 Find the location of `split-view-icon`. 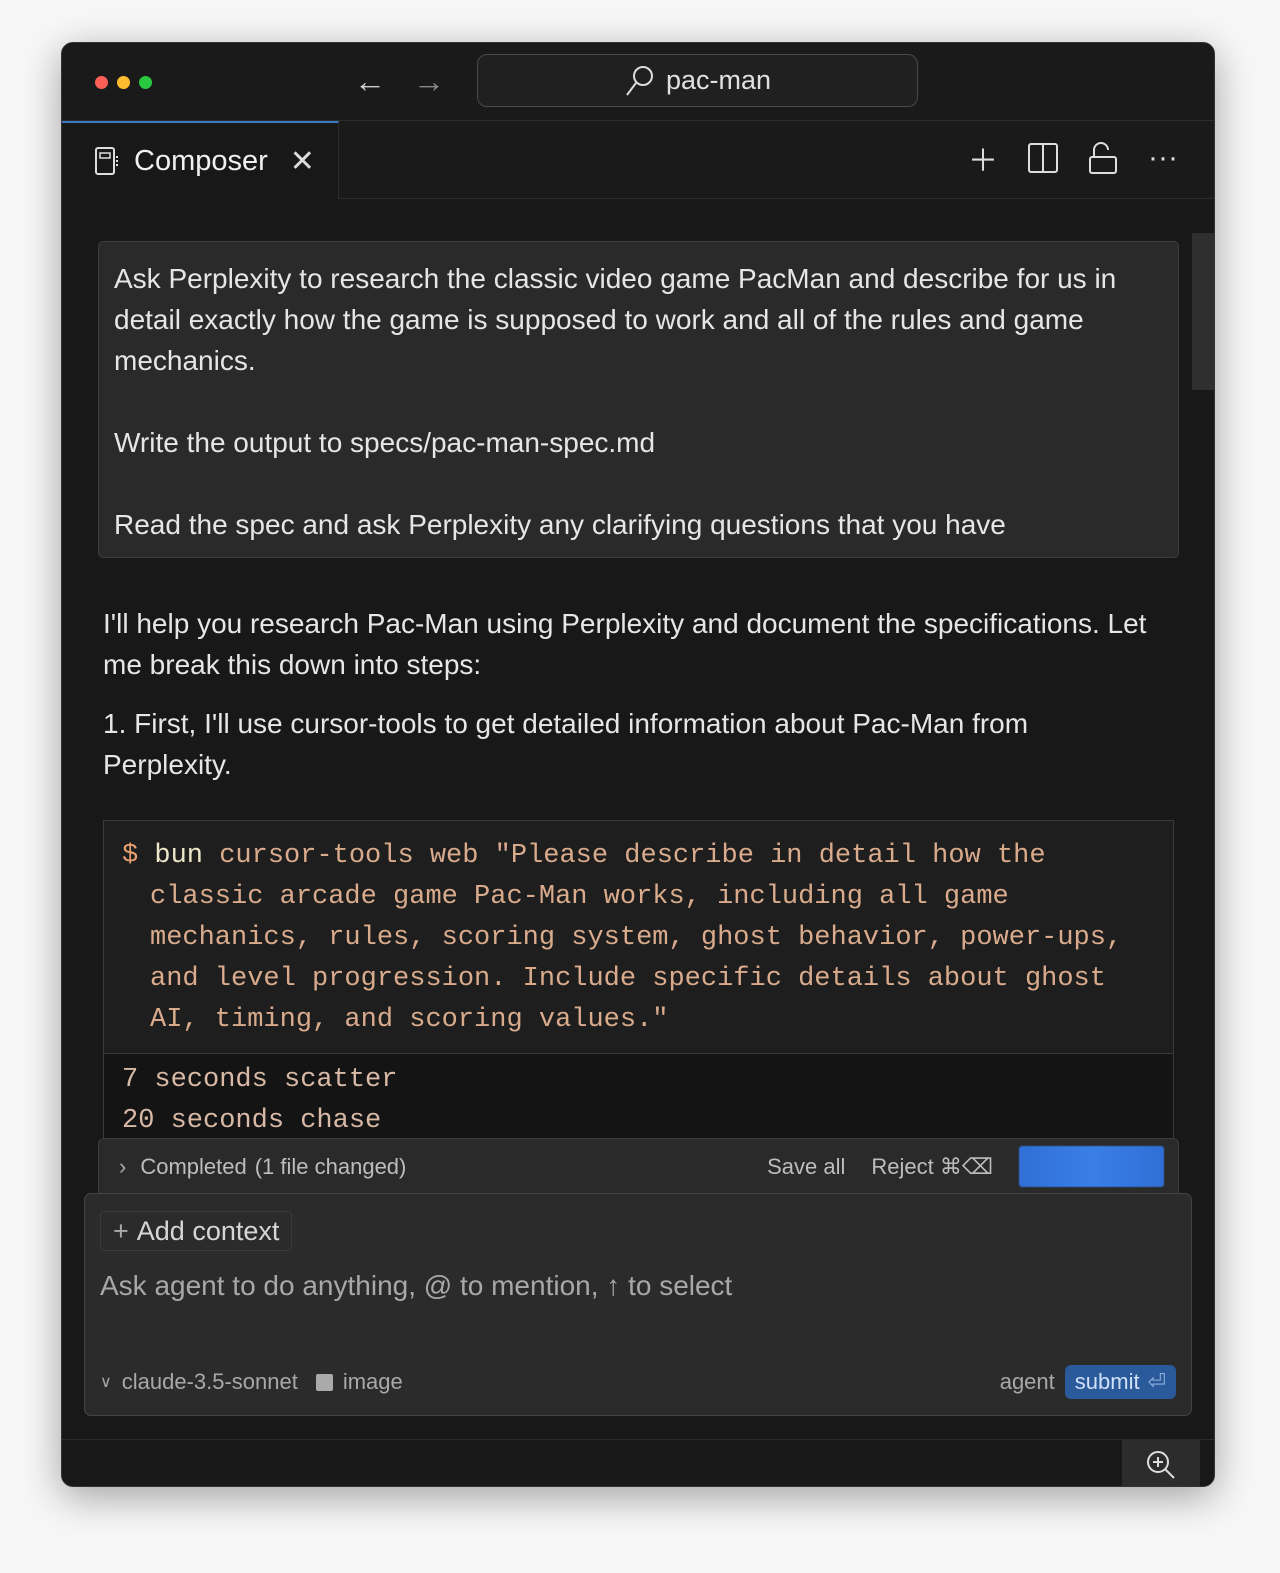

split-view-icon is located at coordinates (1043, 158).